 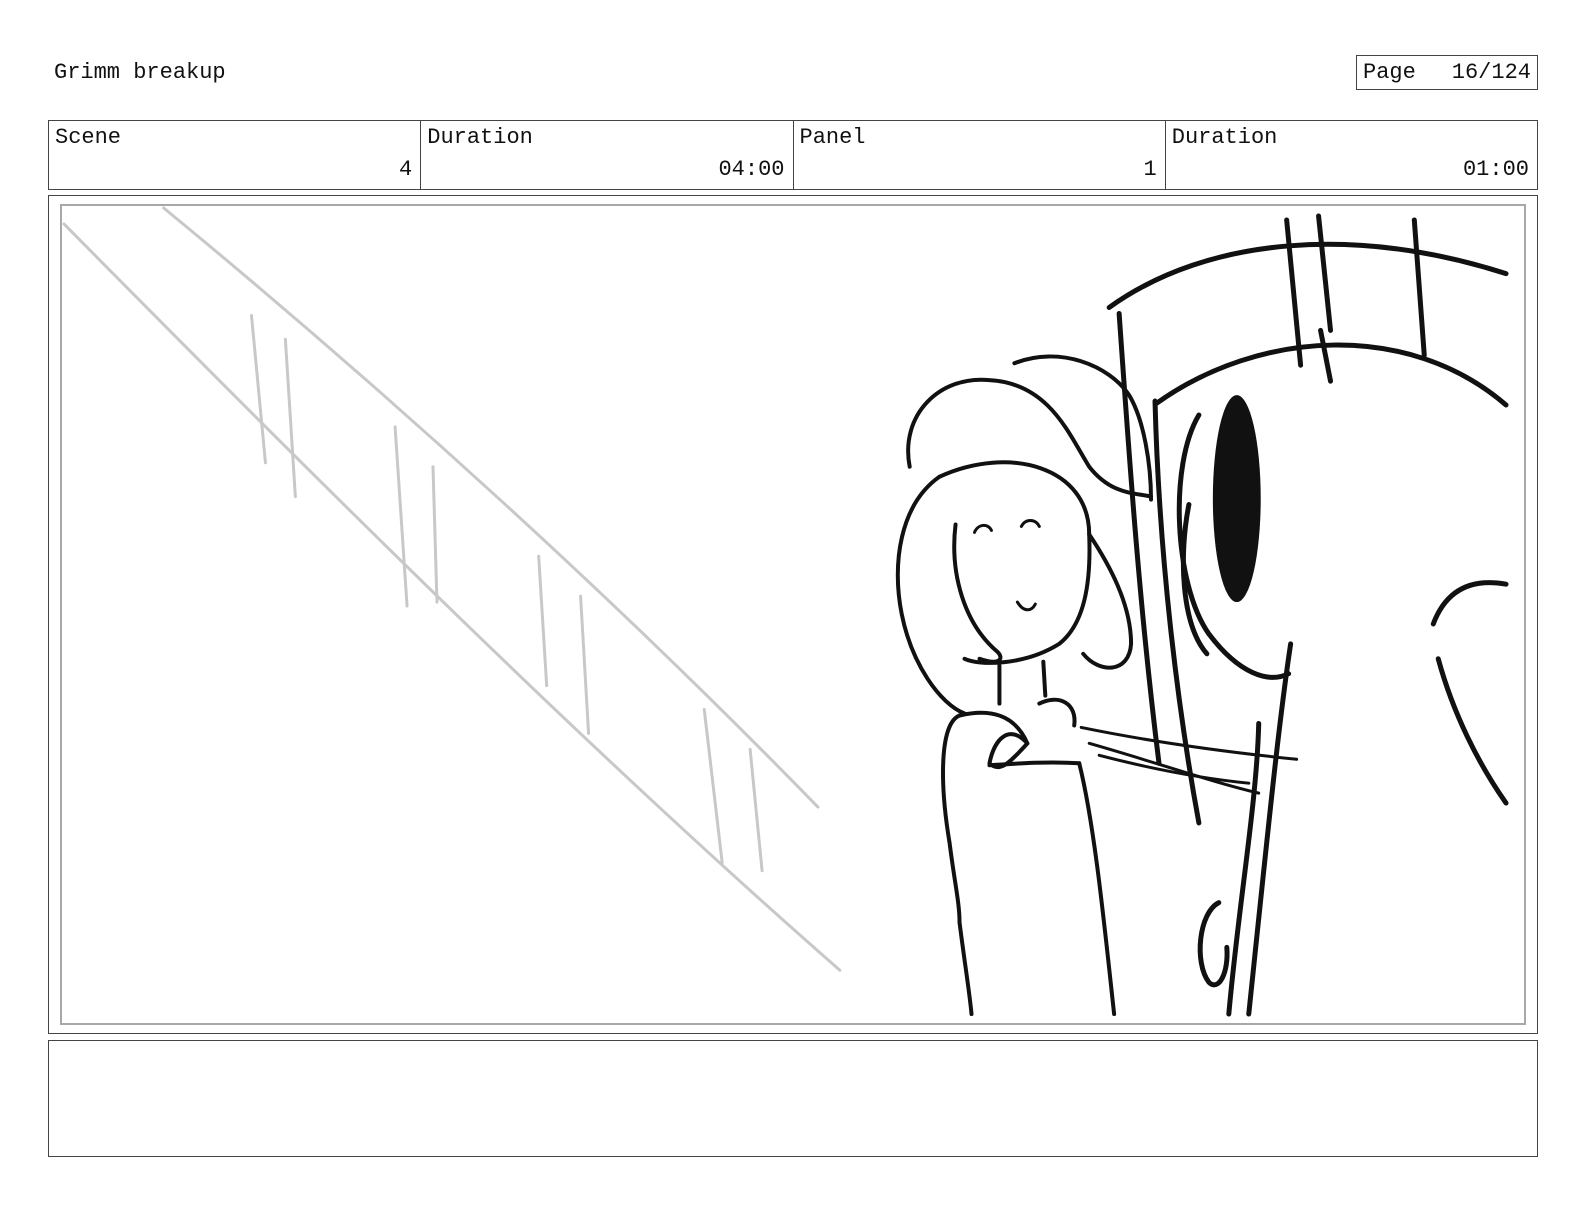 What do you see at coordinates (235, 155) in the screenshot?
I see `scene-cell: Scene 4` at bounding box center [235, 155].